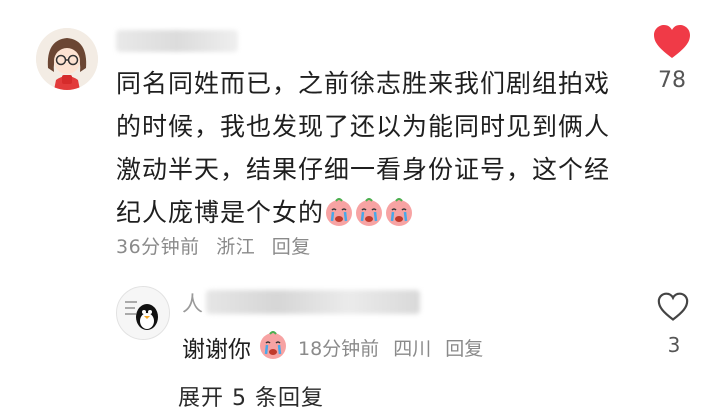  What do you see at coordinates (192, 303) in the screenshot?
I see `reply-name-prefix: 人` at bounding box center [192, 303].